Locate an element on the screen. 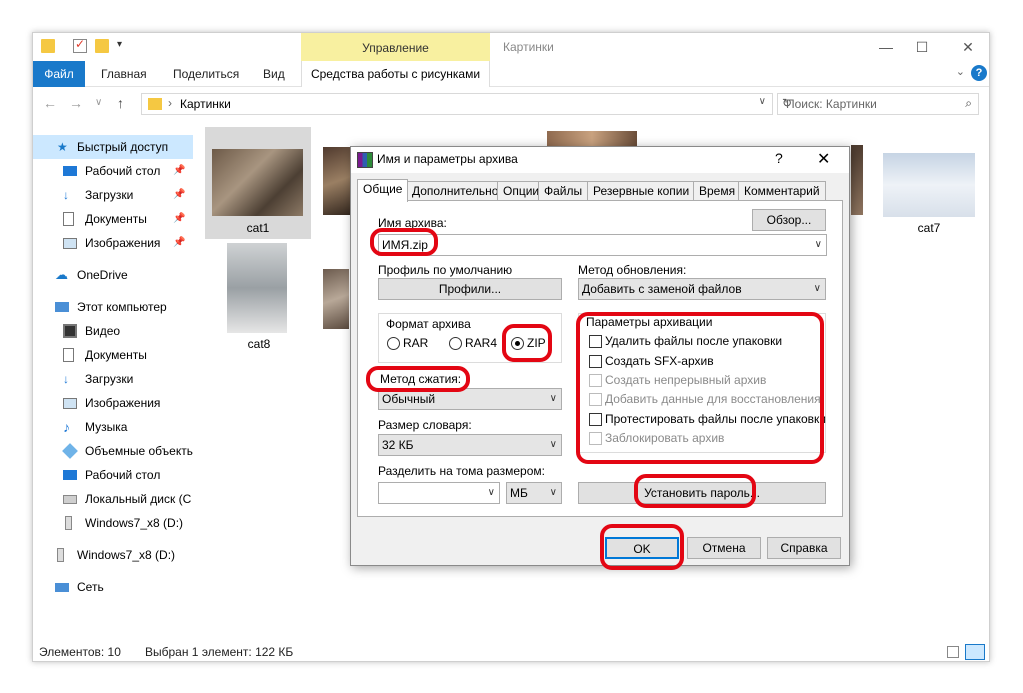 Image resolution: width=1023 pixels, height=693 pixels. new-folder-icon is located at coordinates (102, 46).